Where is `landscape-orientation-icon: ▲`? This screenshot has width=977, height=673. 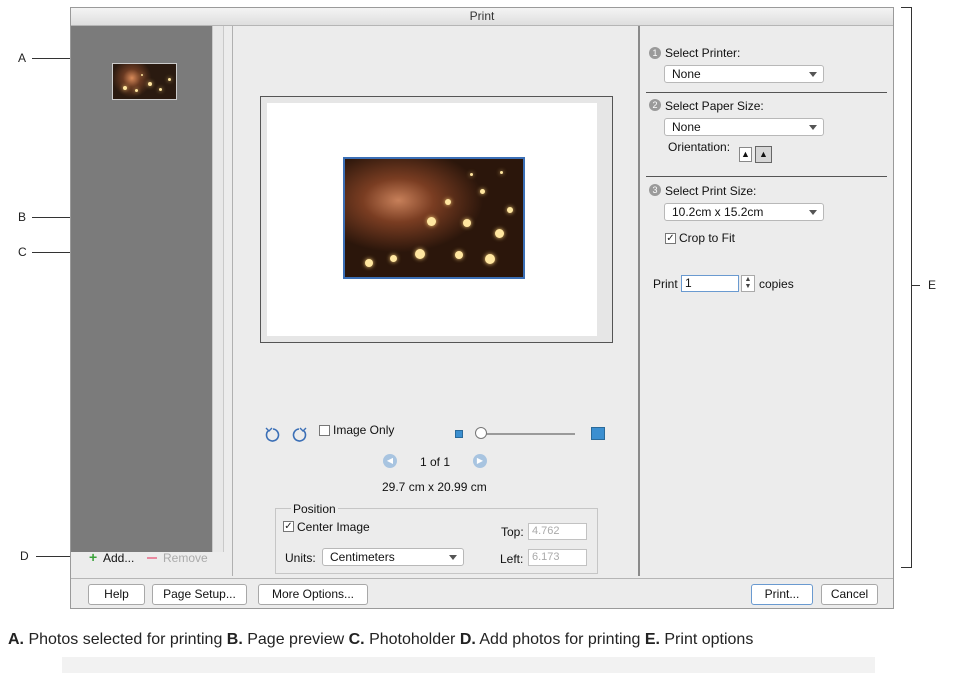 landscape-orientation-icon: ▲ is located at coordinates (763, 154).